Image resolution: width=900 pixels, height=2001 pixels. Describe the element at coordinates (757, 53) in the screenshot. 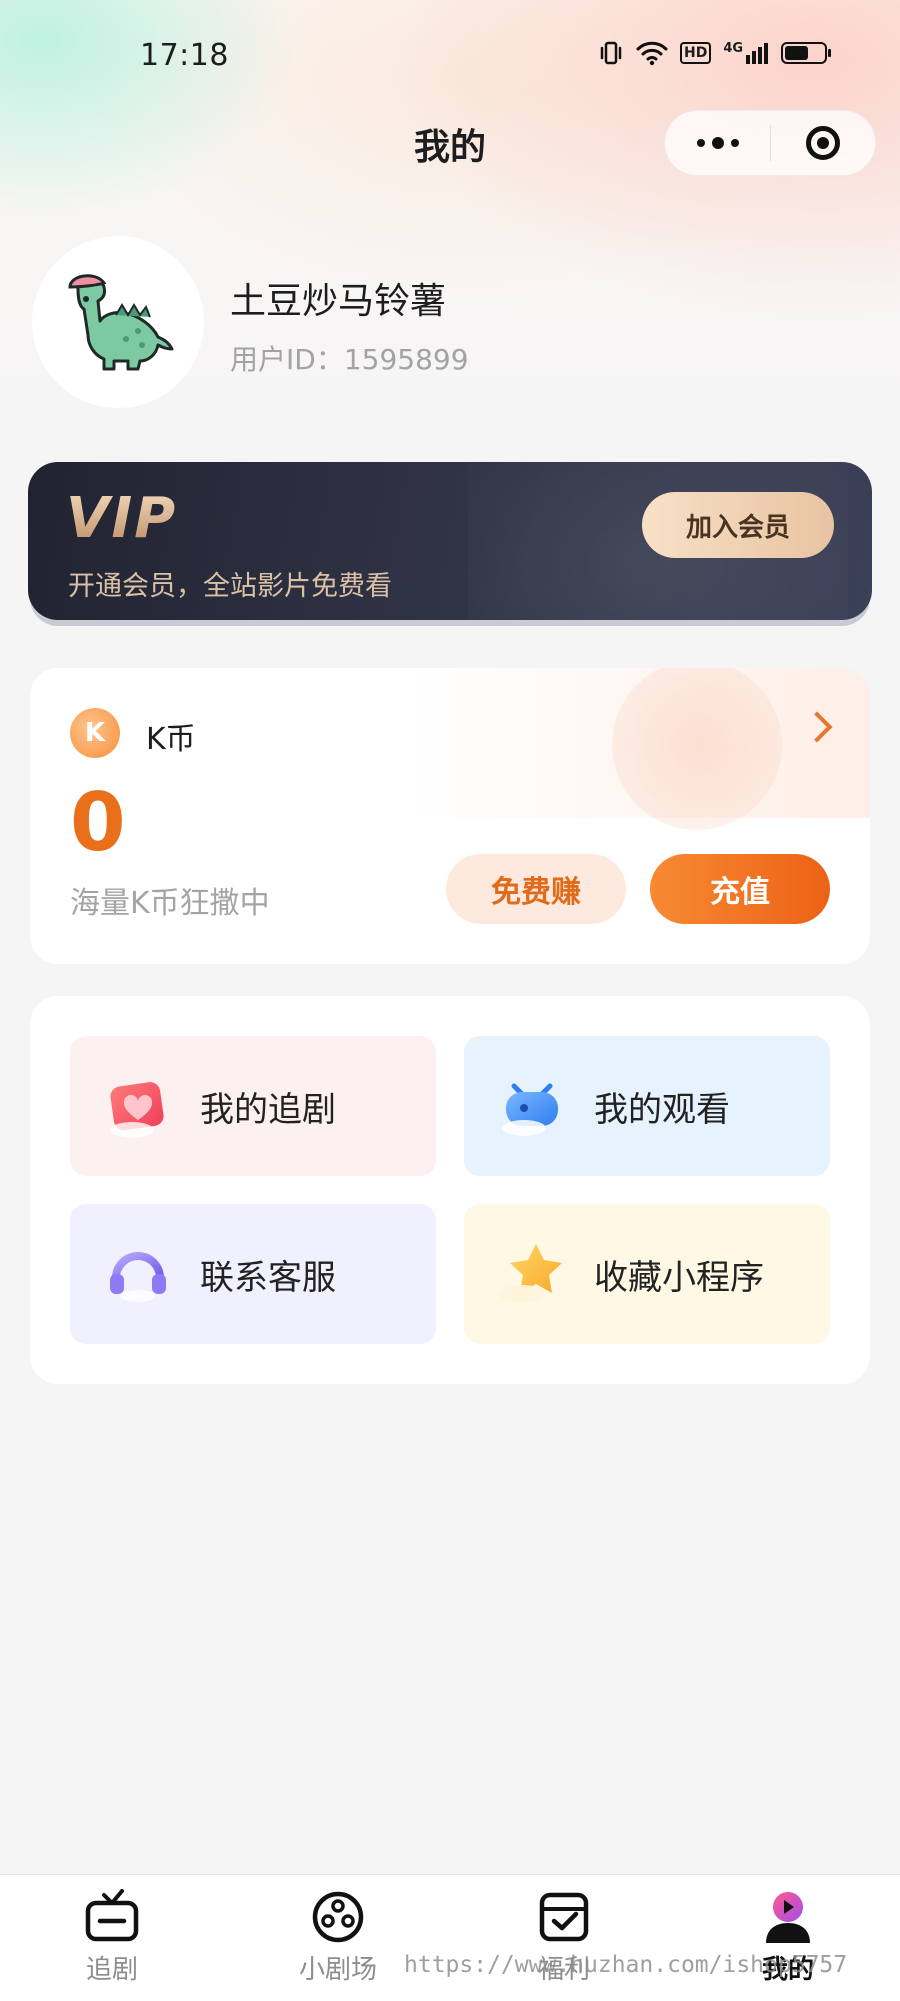

I see `signal-bars-icon` at that location.